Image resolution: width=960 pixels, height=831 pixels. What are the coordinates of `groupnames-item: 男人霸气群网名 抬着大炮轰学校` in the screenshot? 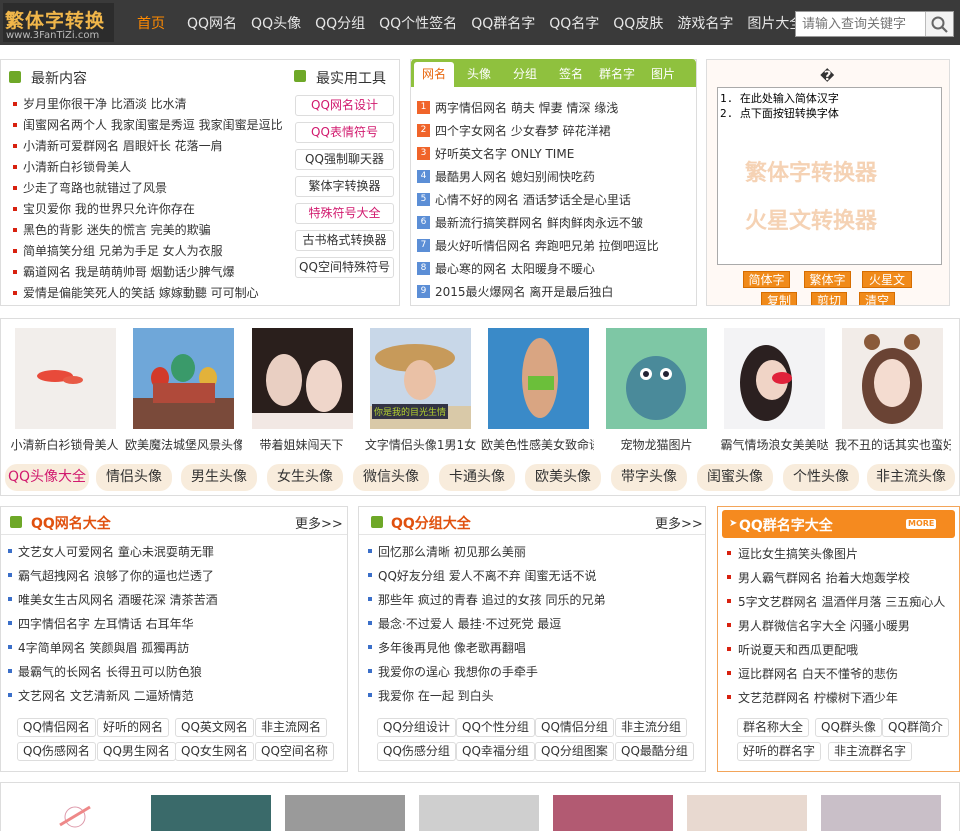 It's located at (849, 577).